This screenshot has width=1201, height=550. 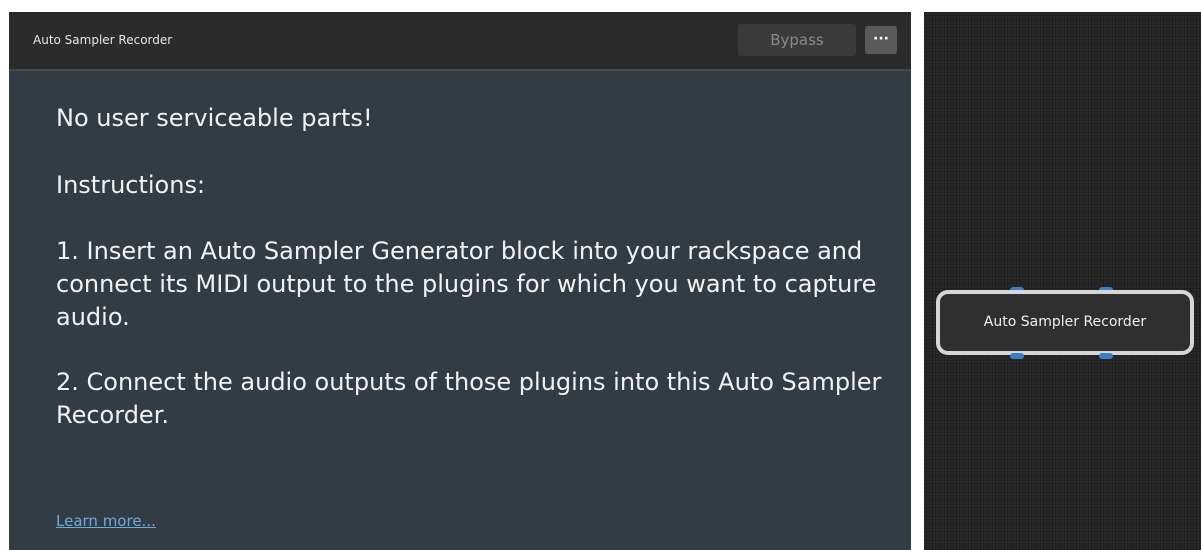 I want to click on ellipsis-icon: ···, so click(x=881, y=39).